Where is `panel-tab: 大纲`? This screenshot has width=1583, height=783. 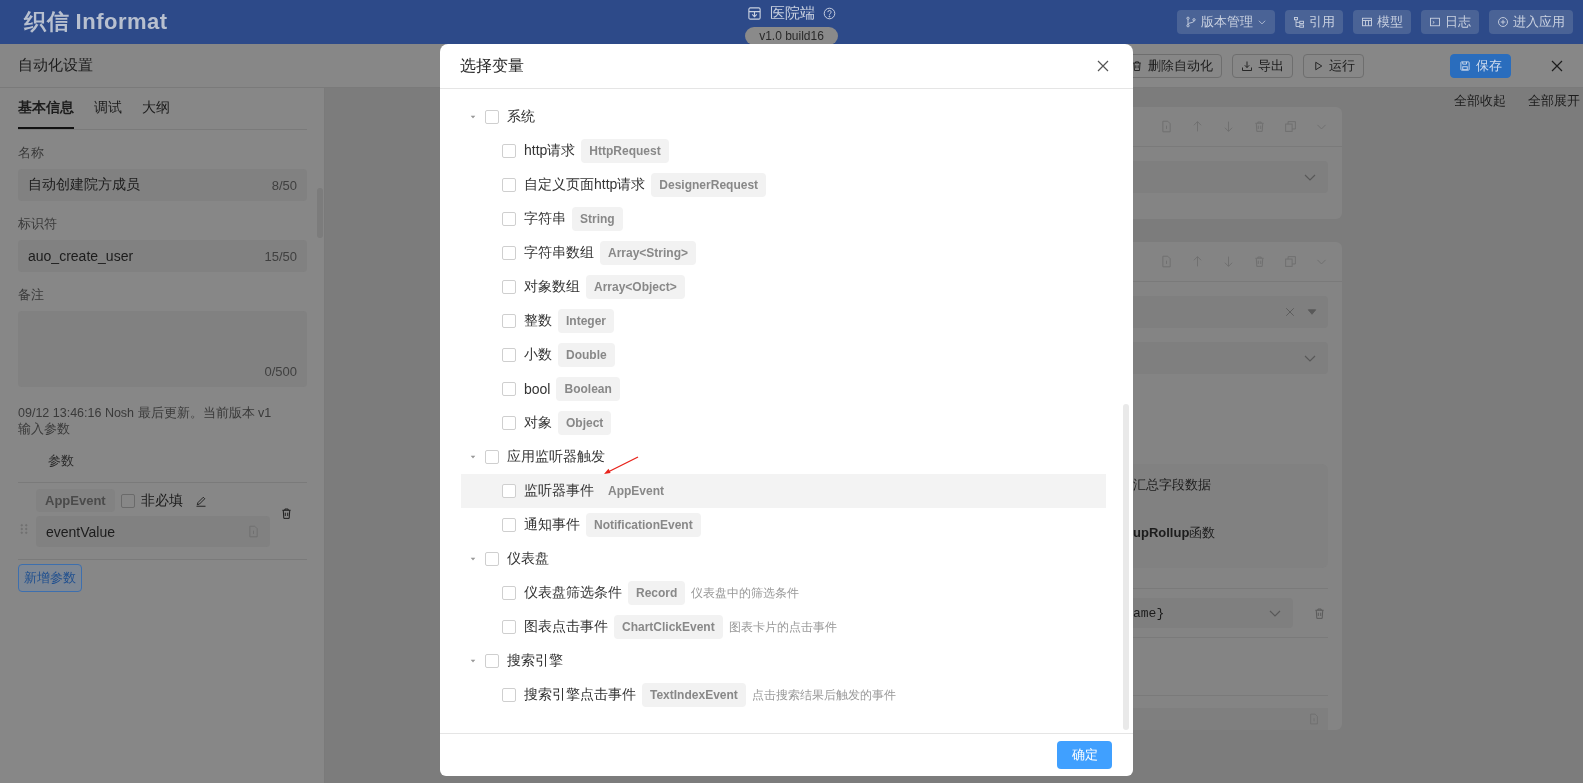 panel-tab: 大纲 is located at coordinates (156, 112).